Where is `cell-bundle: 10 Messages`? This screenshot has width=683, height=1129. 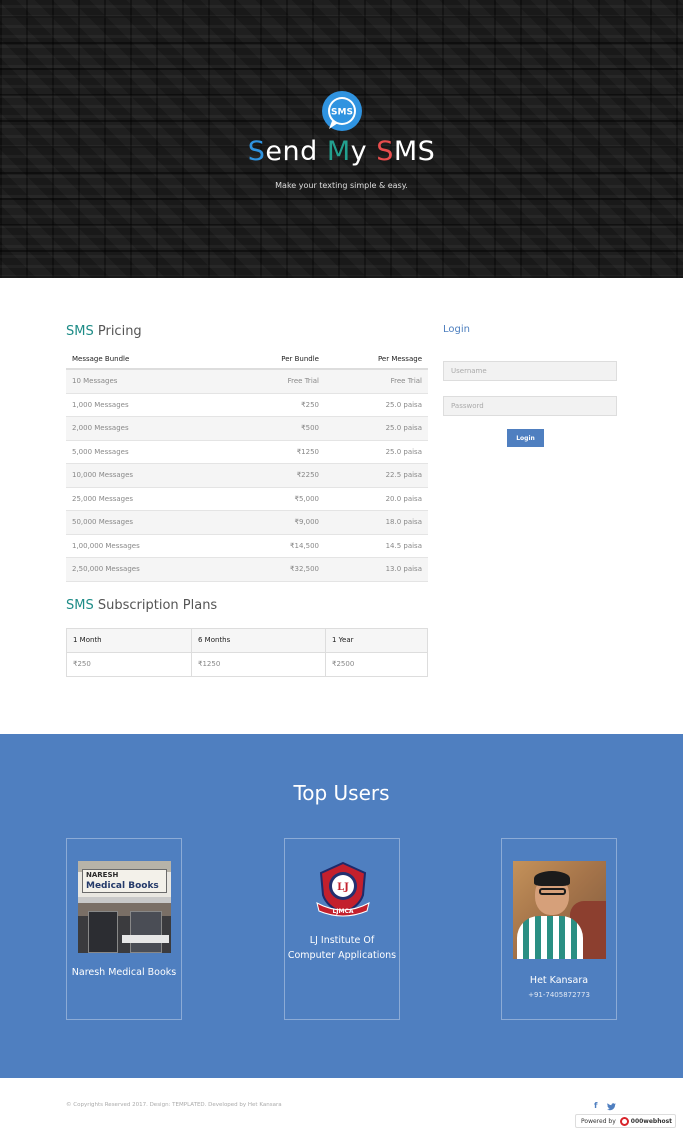 cell-bundle: 10 Messages is located at coordinates (95, 381).